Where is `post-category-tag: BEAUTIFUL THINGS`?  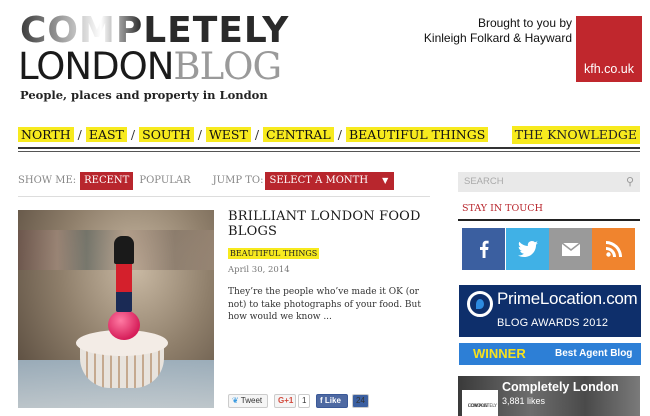 post-category-tag: BEAUTIFUL THINGS is located at coordinates (274, 253).